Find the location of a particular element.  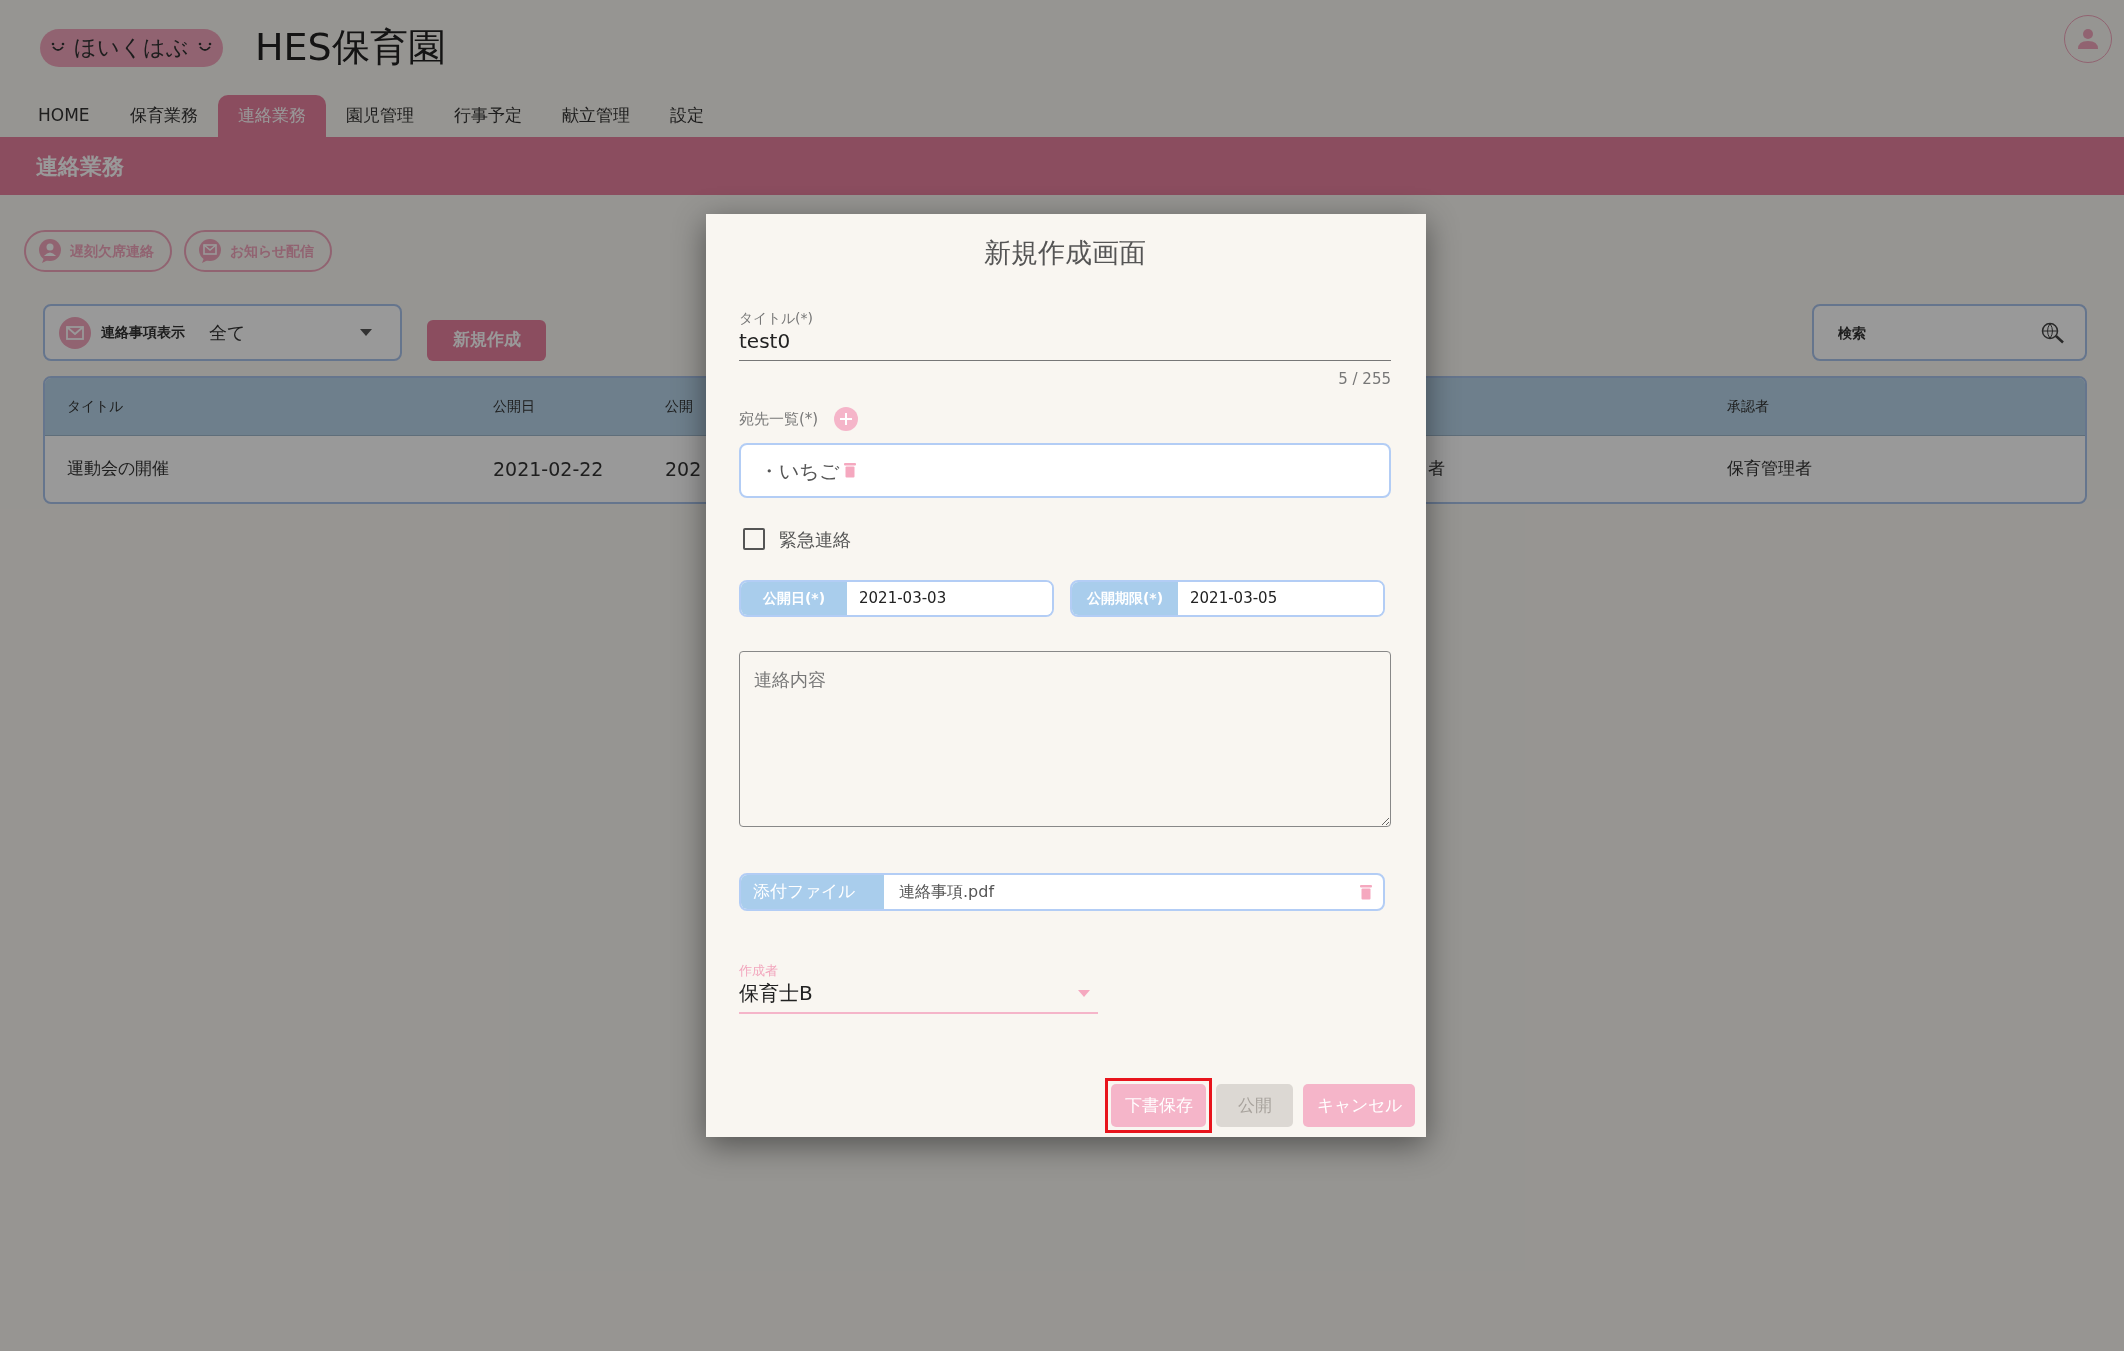

field-label: 作成者 is located at coordinates (759, 971).